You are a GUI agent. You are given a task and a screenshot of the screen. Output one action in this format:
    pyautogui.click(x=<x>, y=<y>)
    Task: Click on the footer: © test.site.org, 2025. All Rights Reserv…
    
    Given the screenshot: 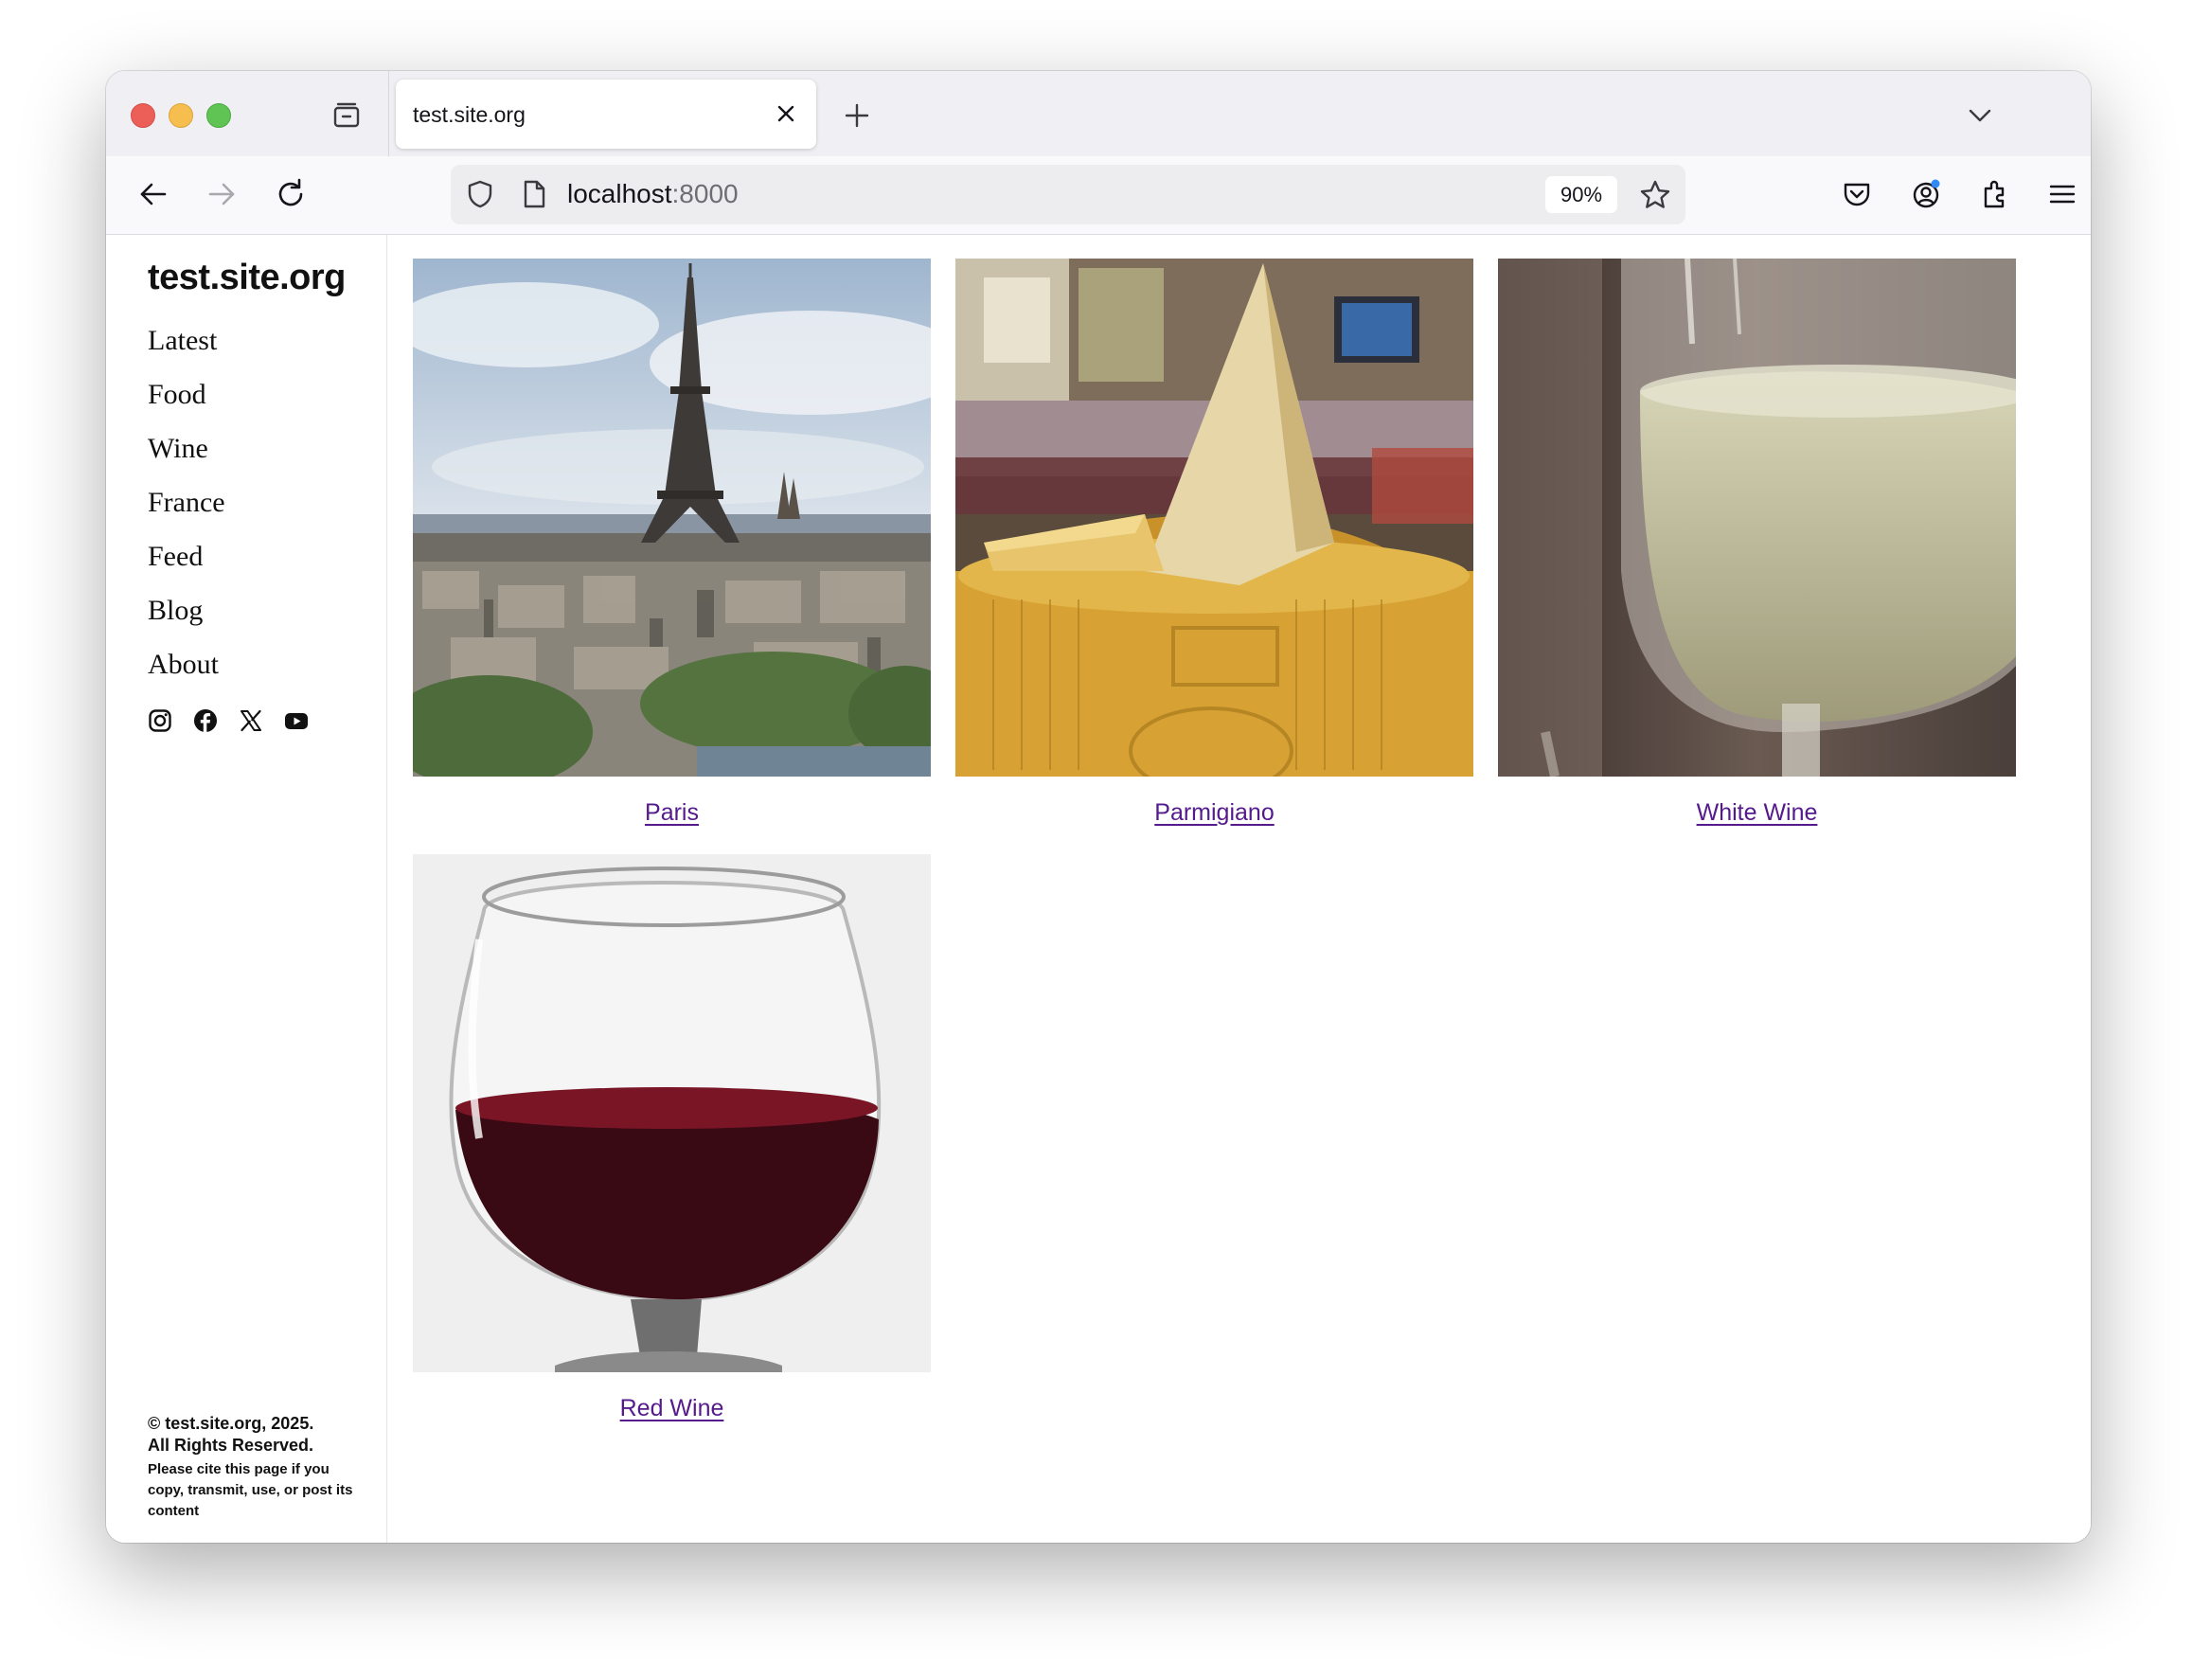 What is the action you would take?
    pyautogui.click(x=257, y=1467)
    